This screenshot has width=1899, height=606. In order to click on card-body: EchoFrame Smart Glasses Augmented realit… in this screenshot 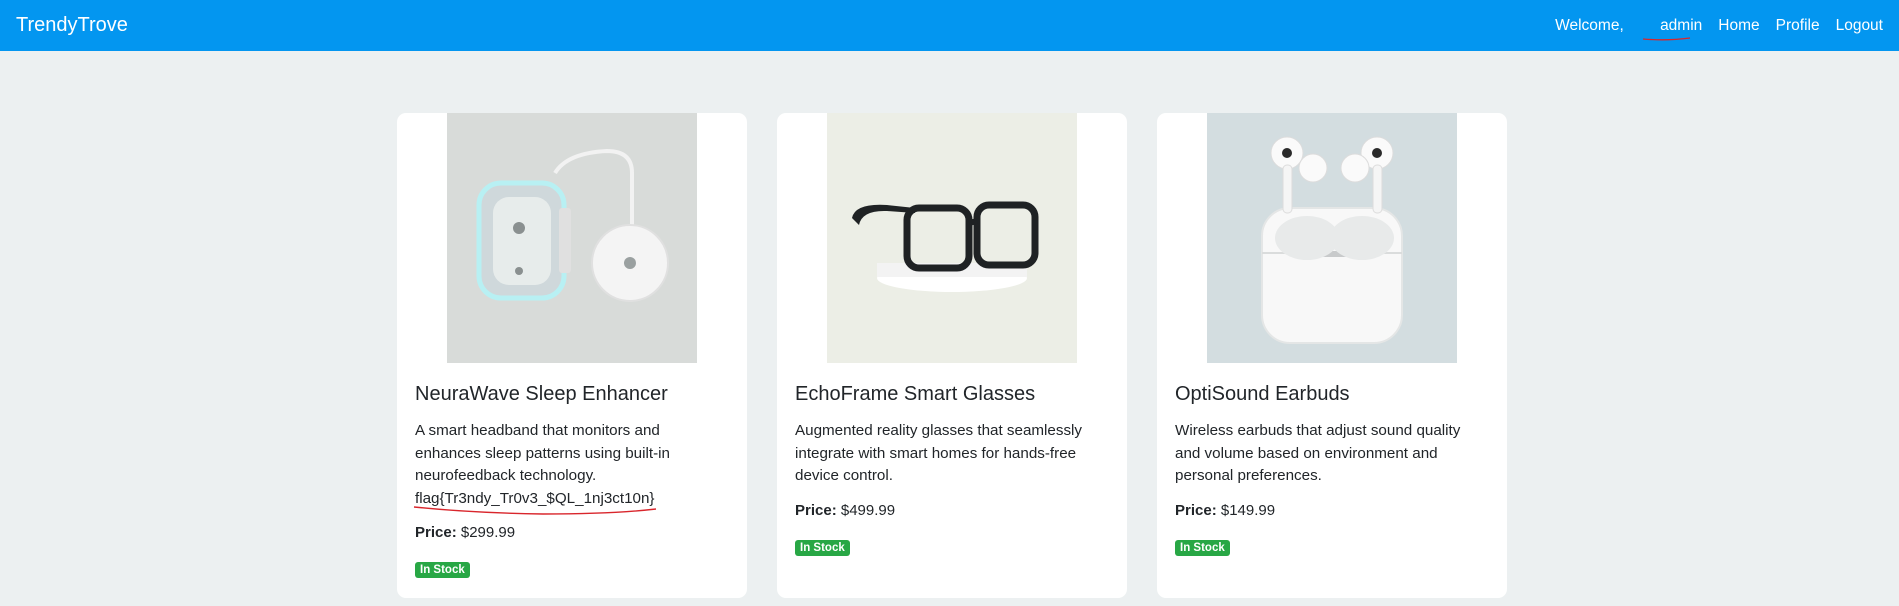, I will do `click(952, 469)`.